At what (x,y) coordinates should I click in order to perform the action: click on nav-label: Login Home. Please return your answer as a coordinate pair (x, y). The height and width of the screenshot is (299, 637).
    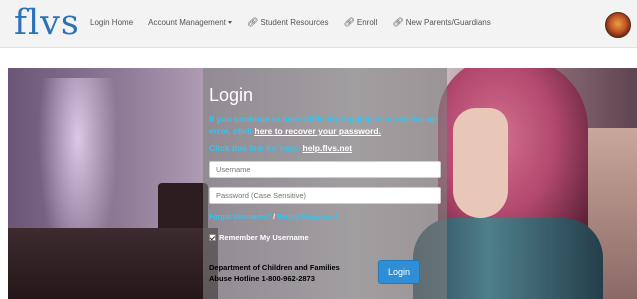
    Looking at the image, I should click on (112, 22).